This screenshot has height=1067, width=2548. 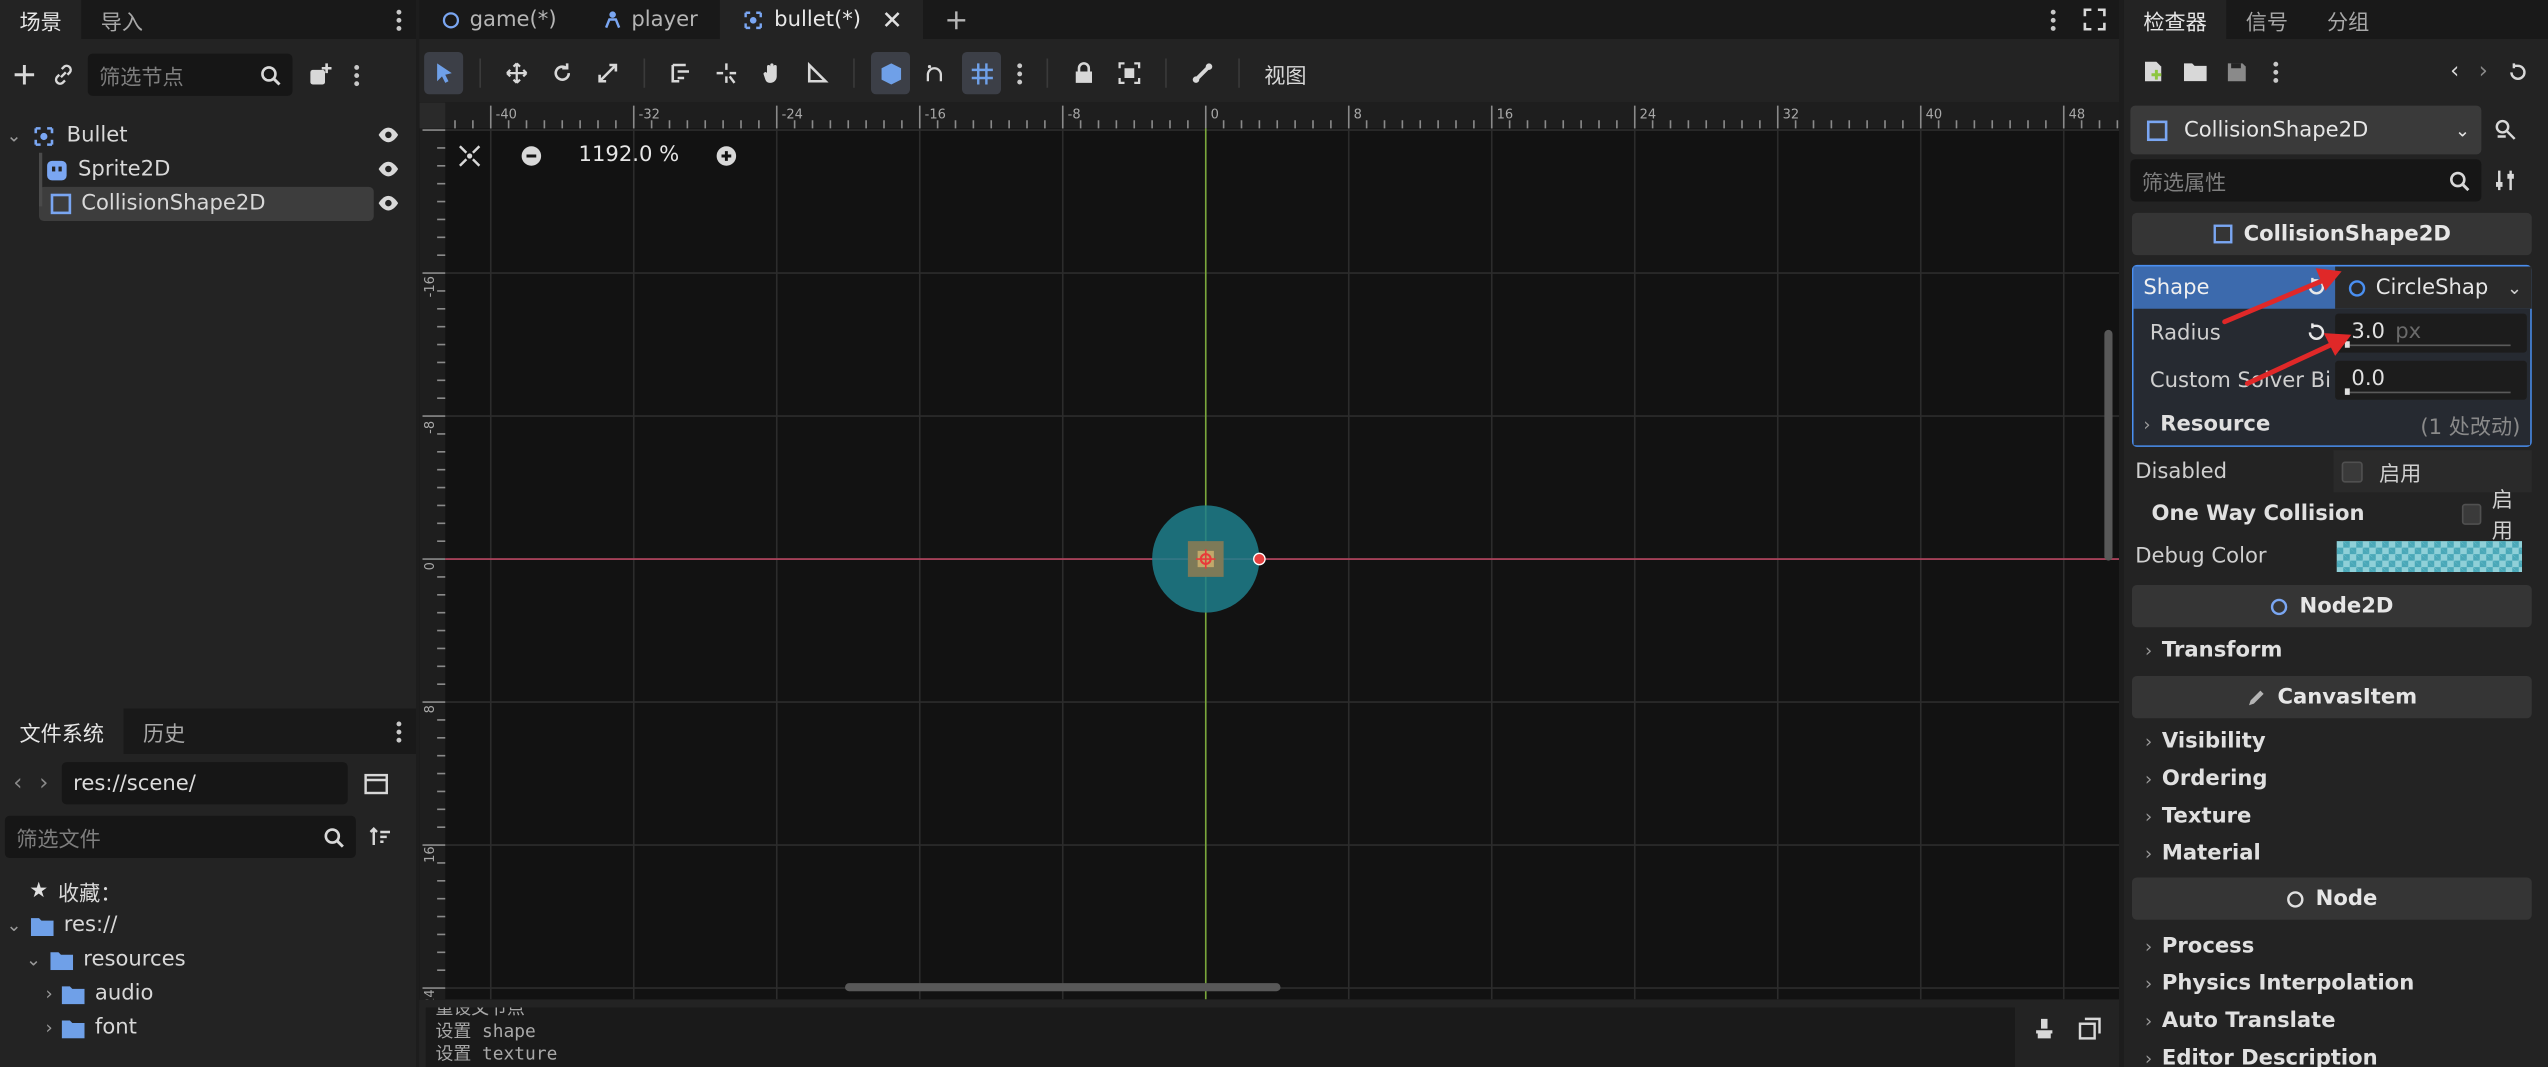 What do you see at coordinates (2306, 130) in the screenshot?
I see `node-path-dropdown: CollisionShape2D ⌄` at bounding box center [2306, 130].